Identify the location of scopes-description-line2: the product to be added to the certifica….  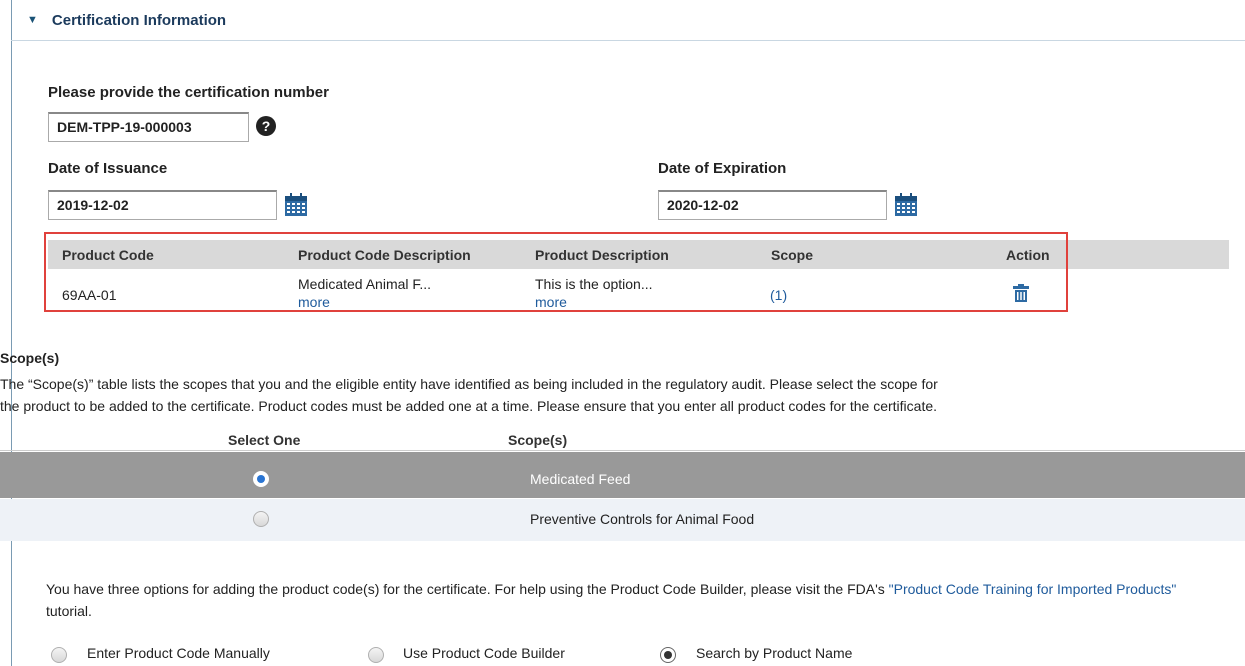
(469, 406).